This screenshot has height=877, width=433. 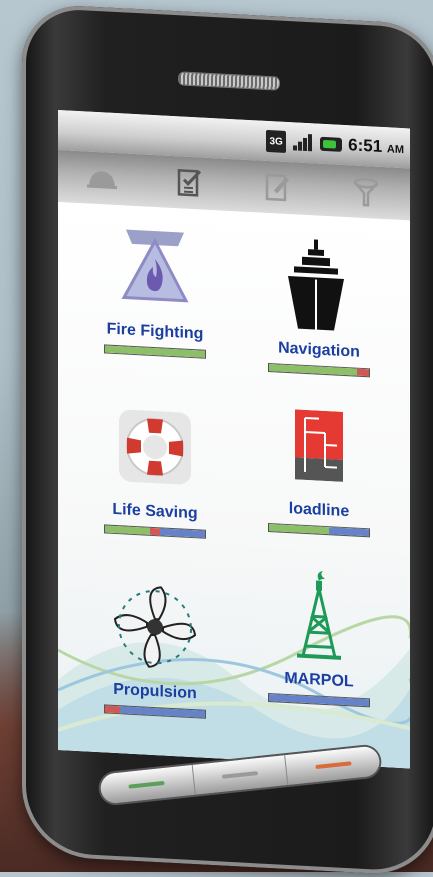 What do you see at coordinates (102, 178) in the screenshot?
I see `hardhat-icon` at bounding box center [102, 178].